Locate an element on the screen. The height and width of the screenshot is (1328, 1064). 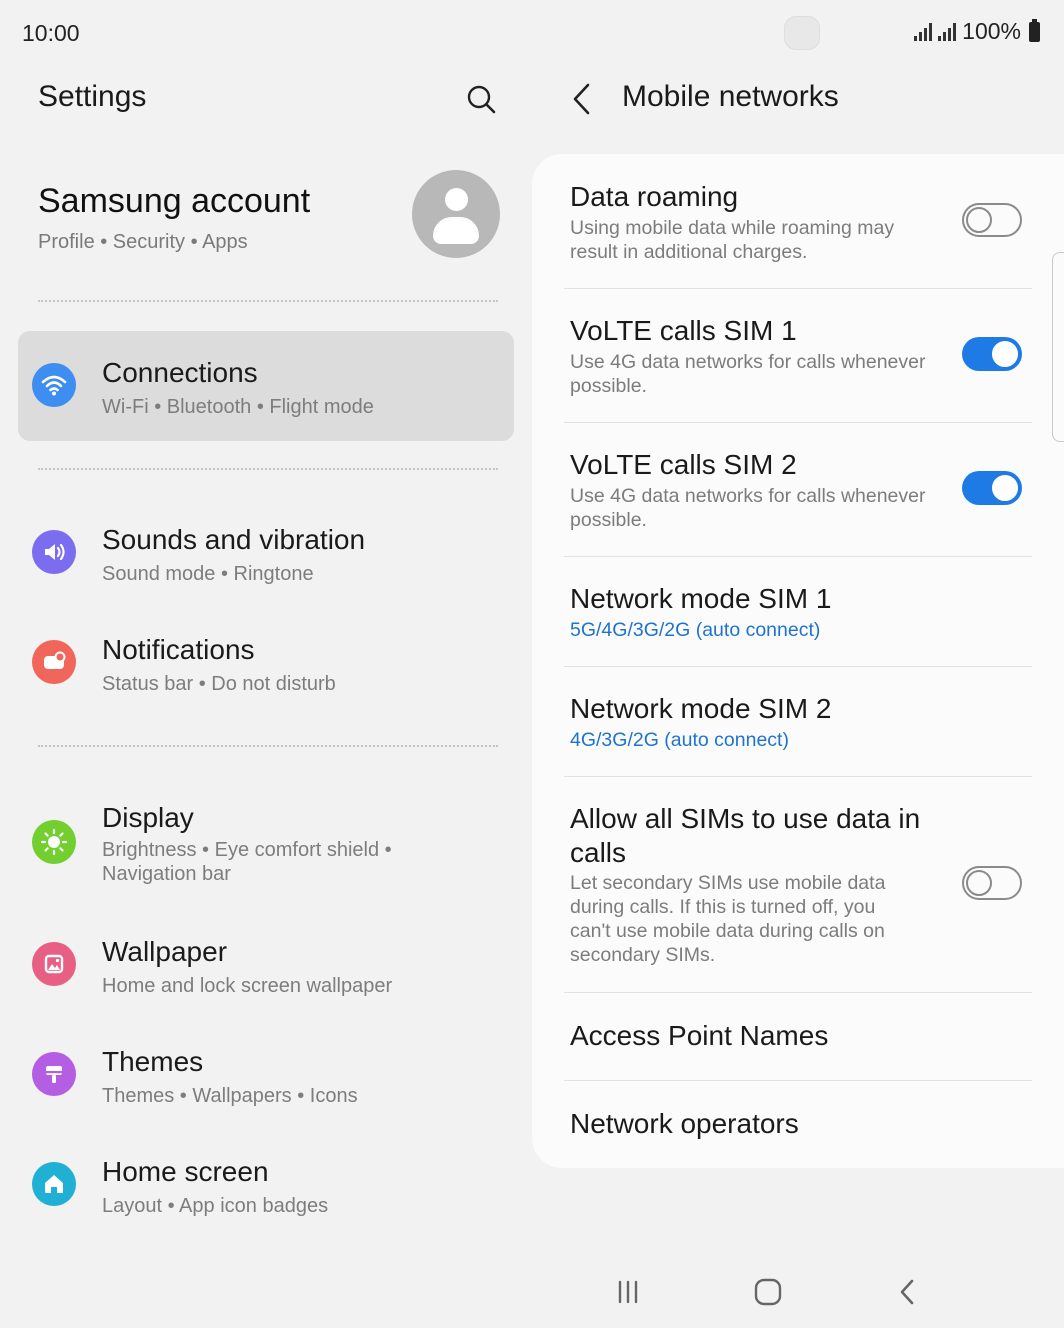
page-title: Settings is located at coordinates (92, 96).